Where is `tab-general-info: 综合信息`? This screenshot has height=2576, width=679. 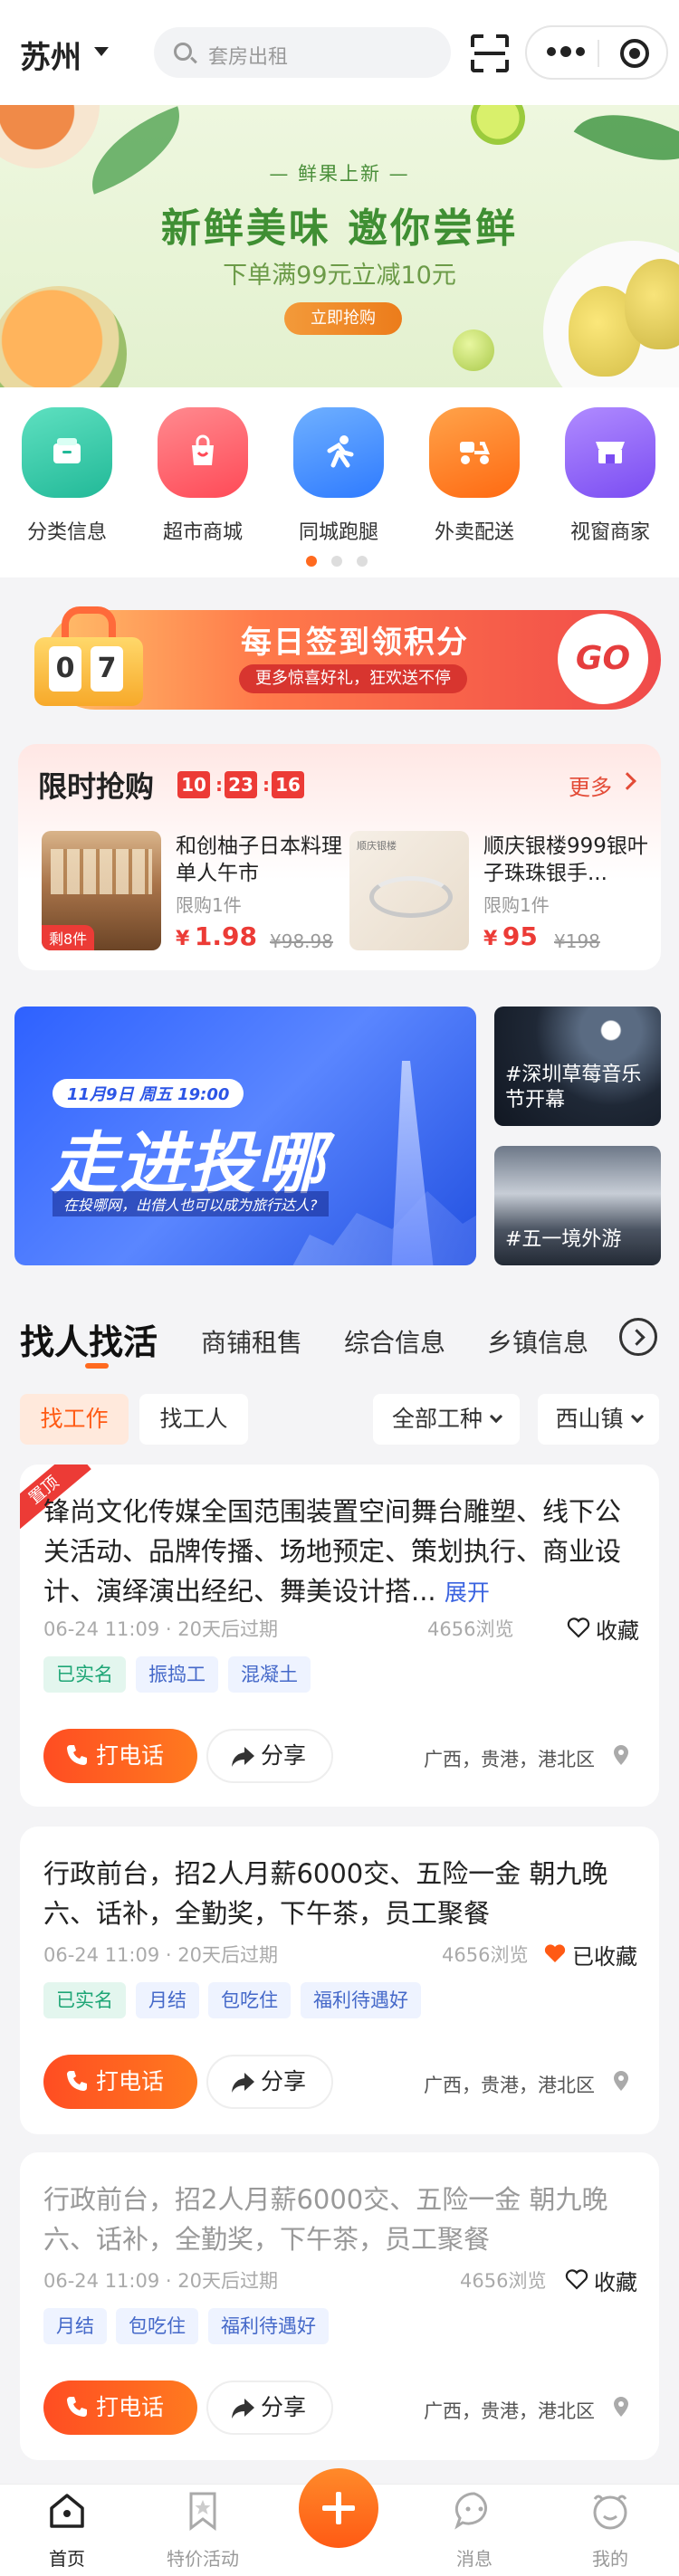
tab-general-info: 综合信息 is located at coordinates (394, 1342).